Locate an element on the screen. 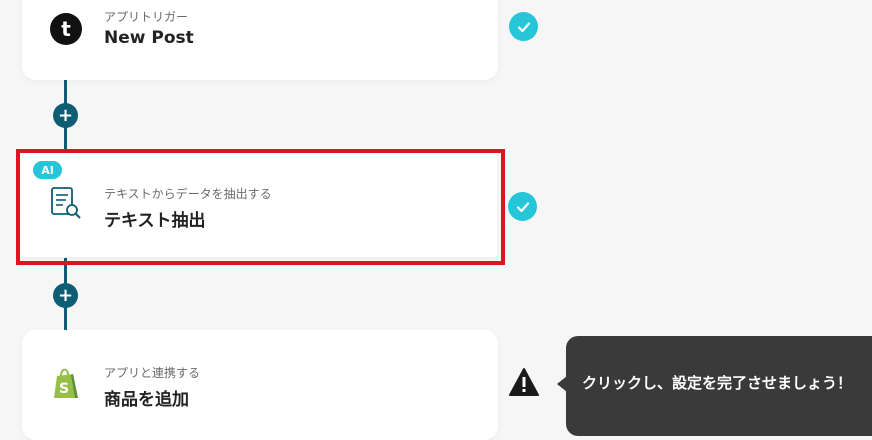  svg-text: S is located at coordinates (64, 389).